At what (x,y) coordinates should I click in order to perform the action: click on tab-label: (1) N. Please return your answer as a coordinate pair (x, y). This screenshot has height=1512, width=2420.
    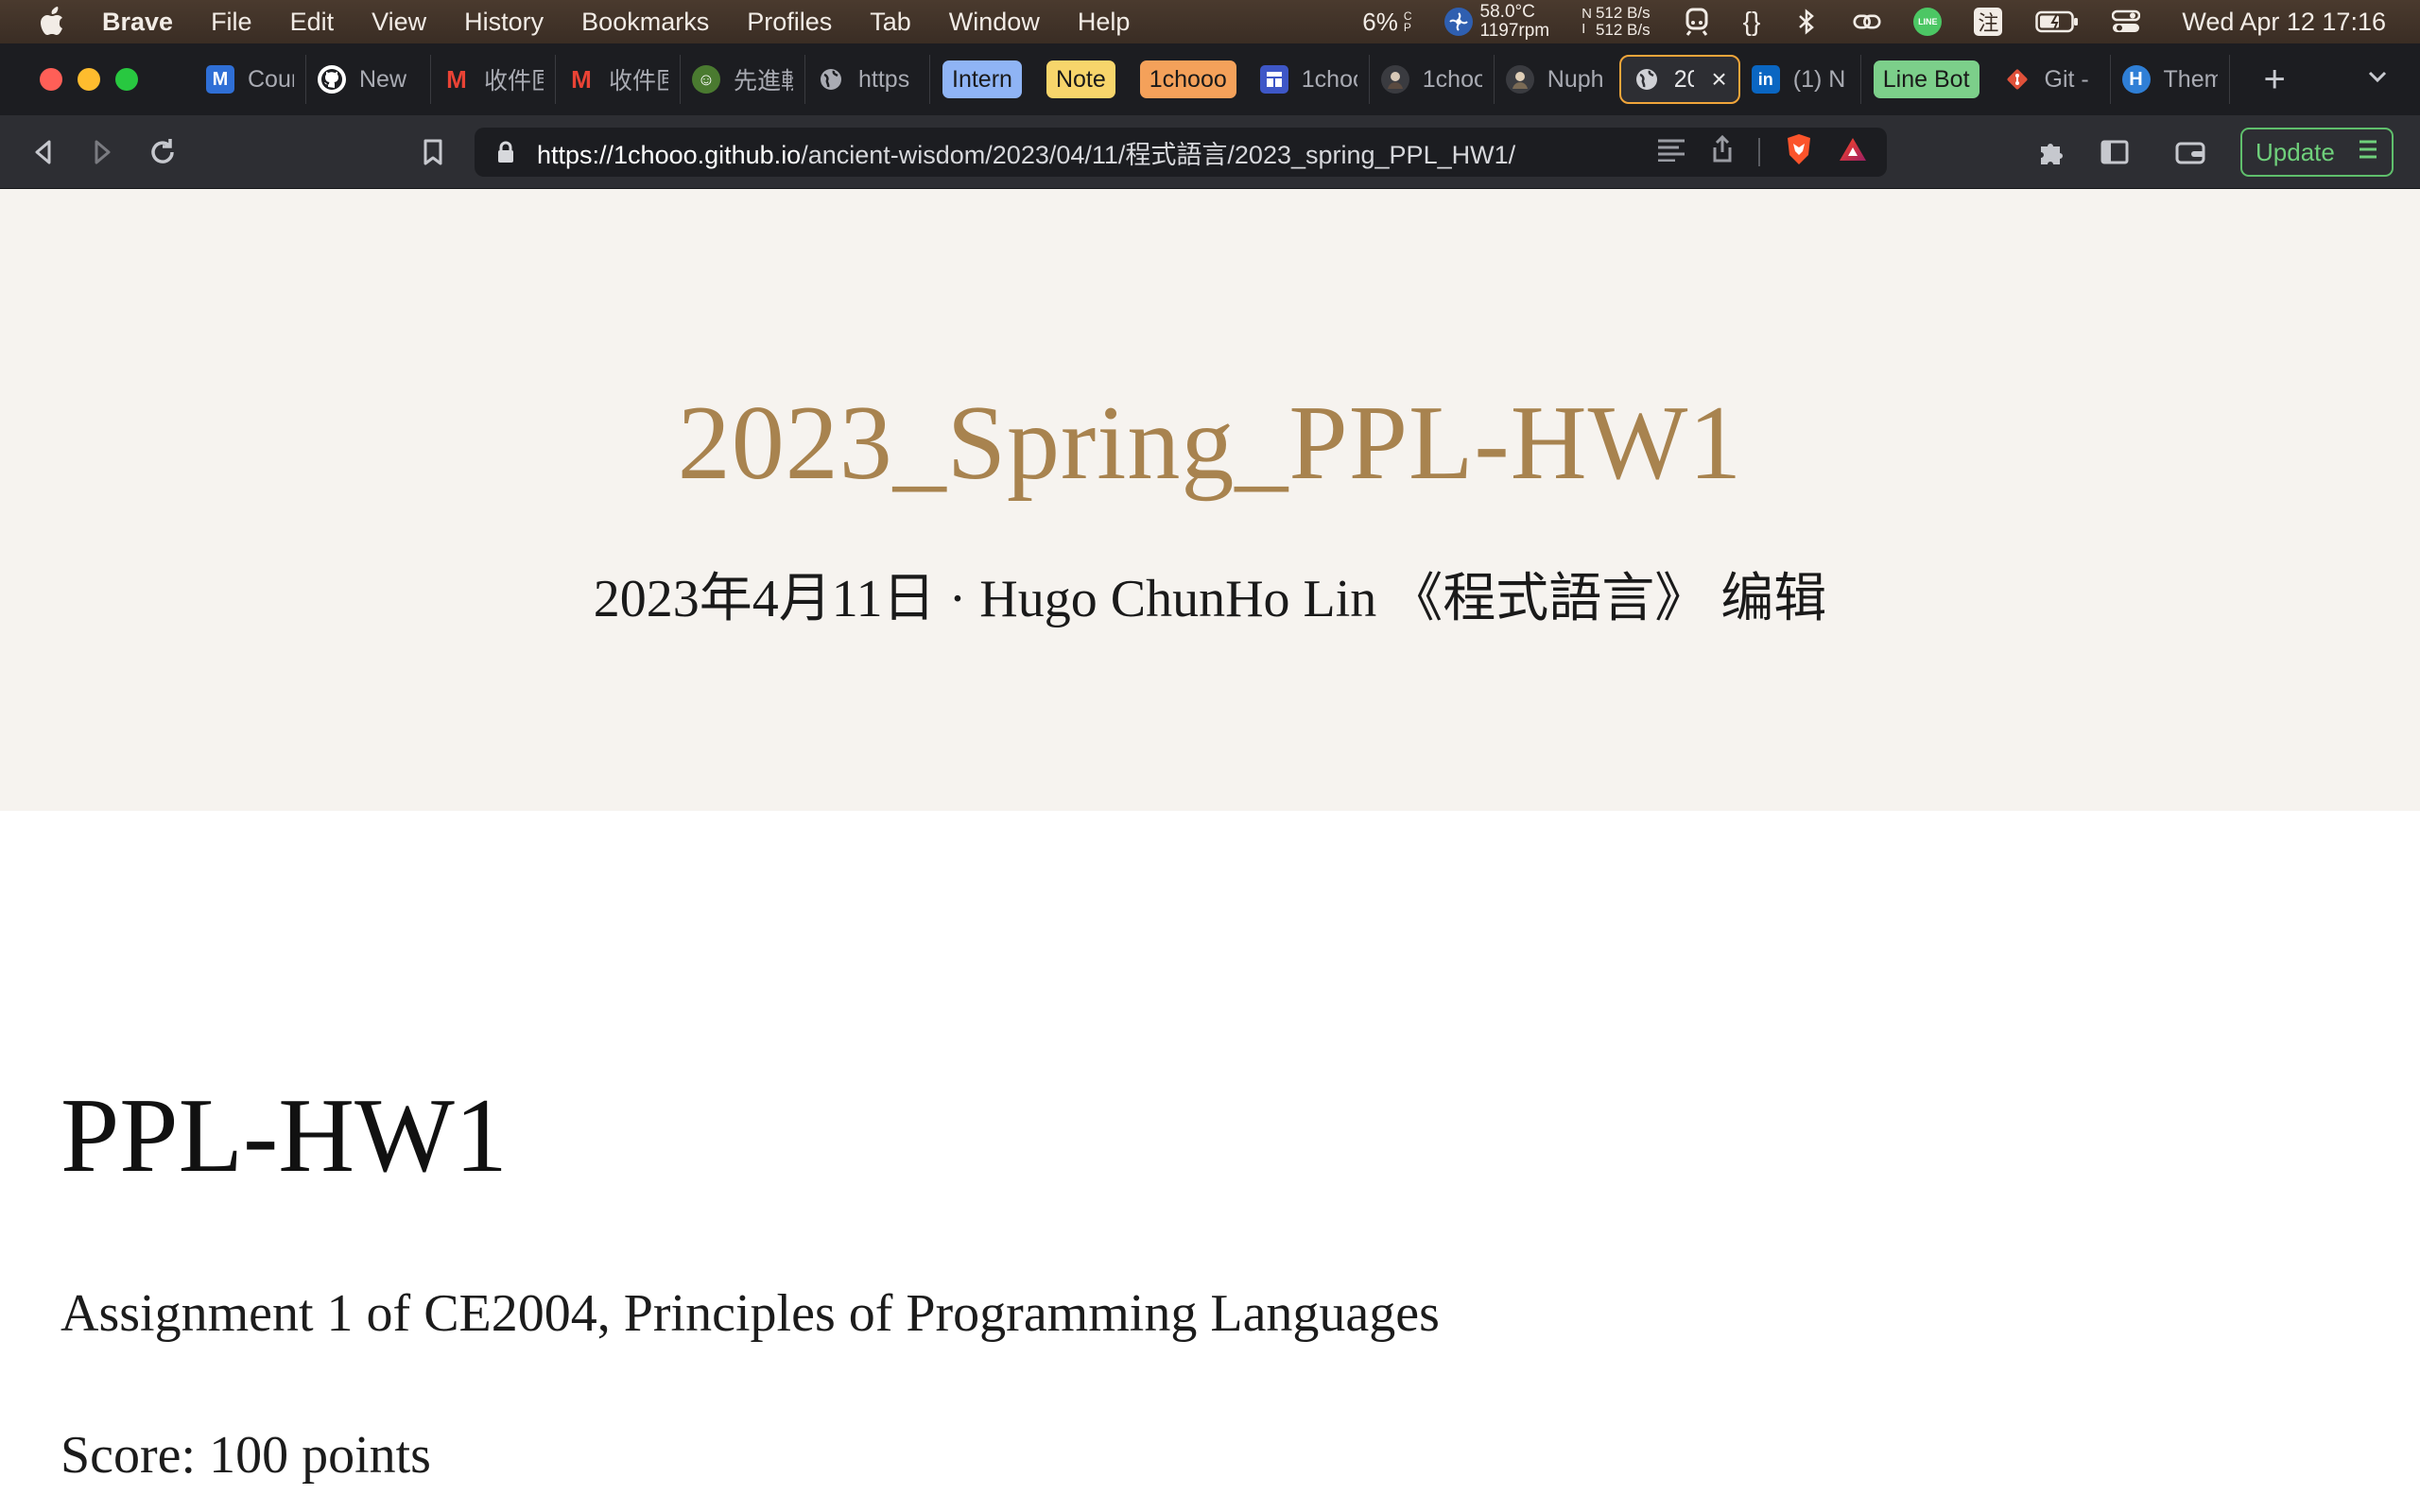
    Looking at the image, I should click on (1819, 79).